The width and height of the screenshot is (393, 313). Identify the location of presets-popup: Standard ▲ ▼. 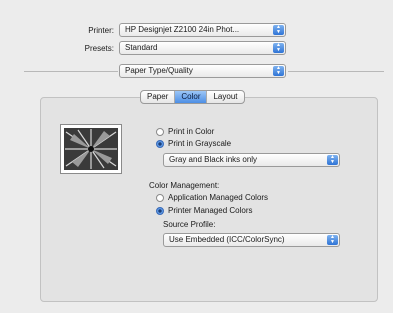
(202, 48).